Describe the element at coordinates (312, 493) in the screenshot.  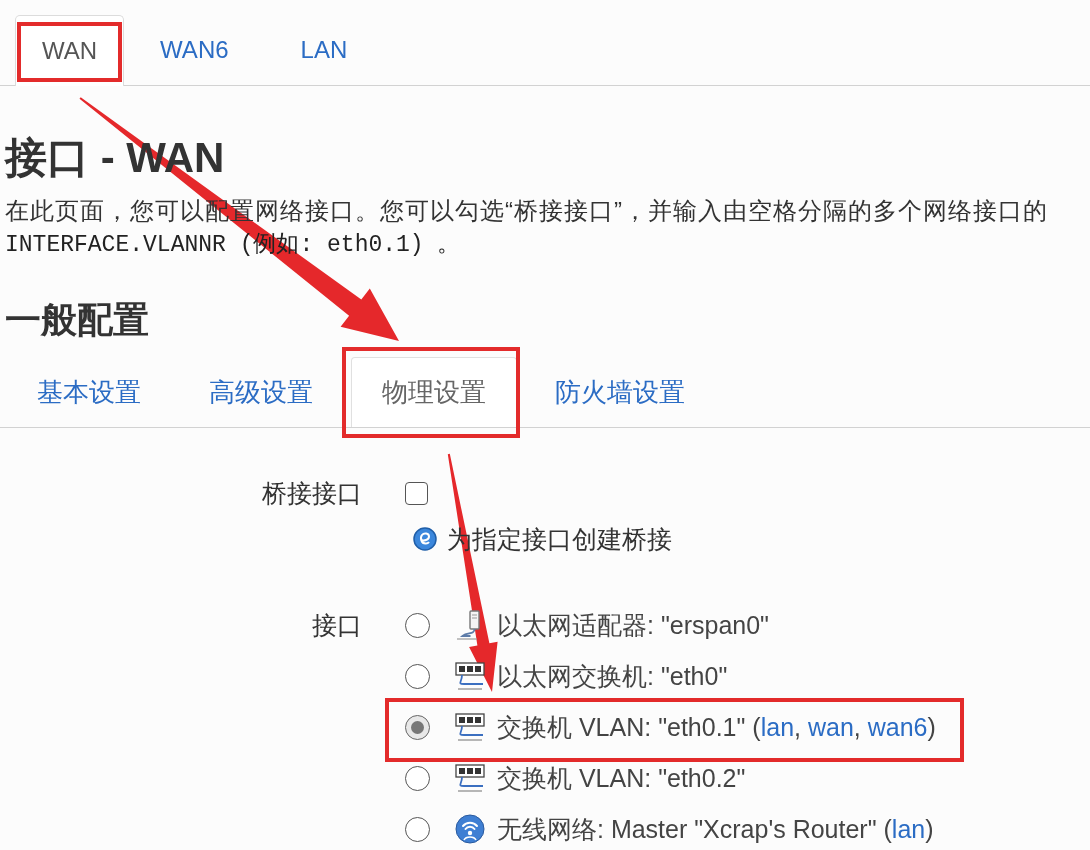
I see `field-label: 桥接接口` at that location.